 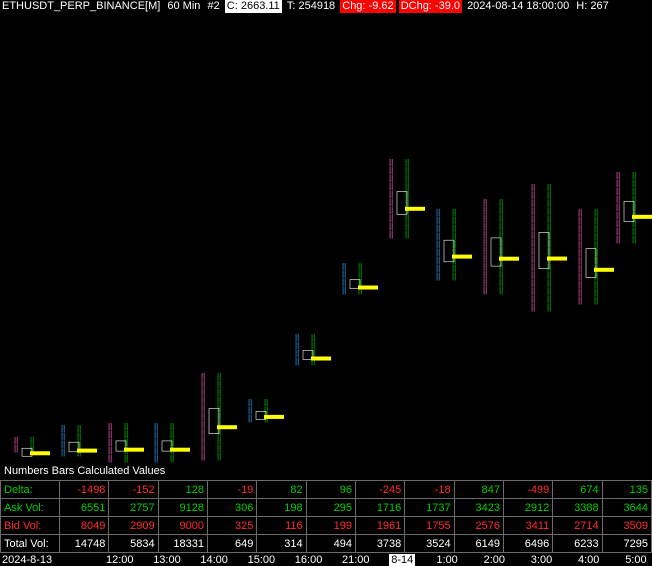 I want to click on stats-cell: 3509, so click(x=626, y=525).